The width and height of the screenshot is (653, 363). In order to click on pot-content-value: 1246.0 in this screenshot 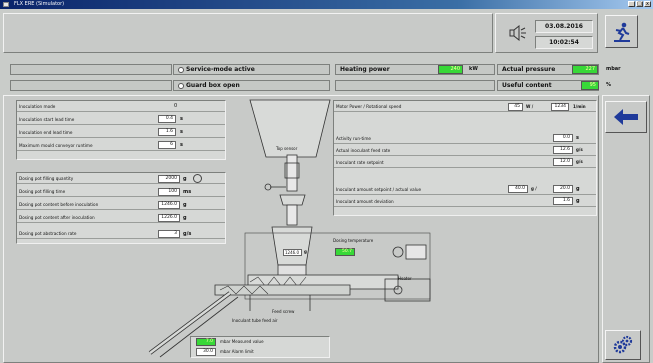, I will do `click(292, 252)`.